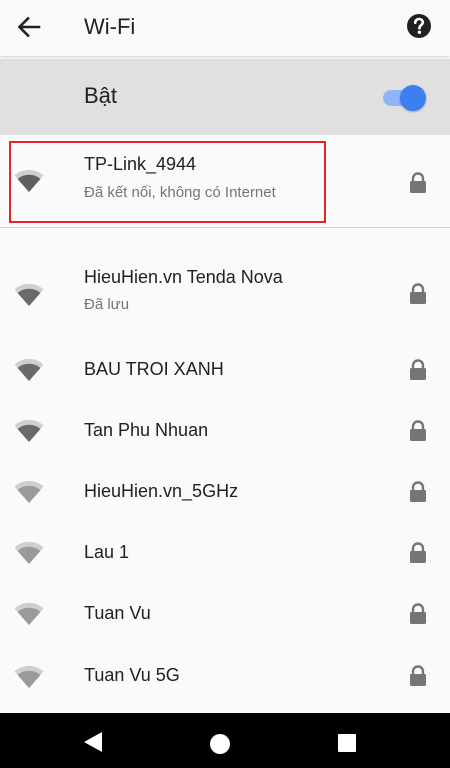  I want to click on network-row: Tuan Vu 5G, so click(225, 675).